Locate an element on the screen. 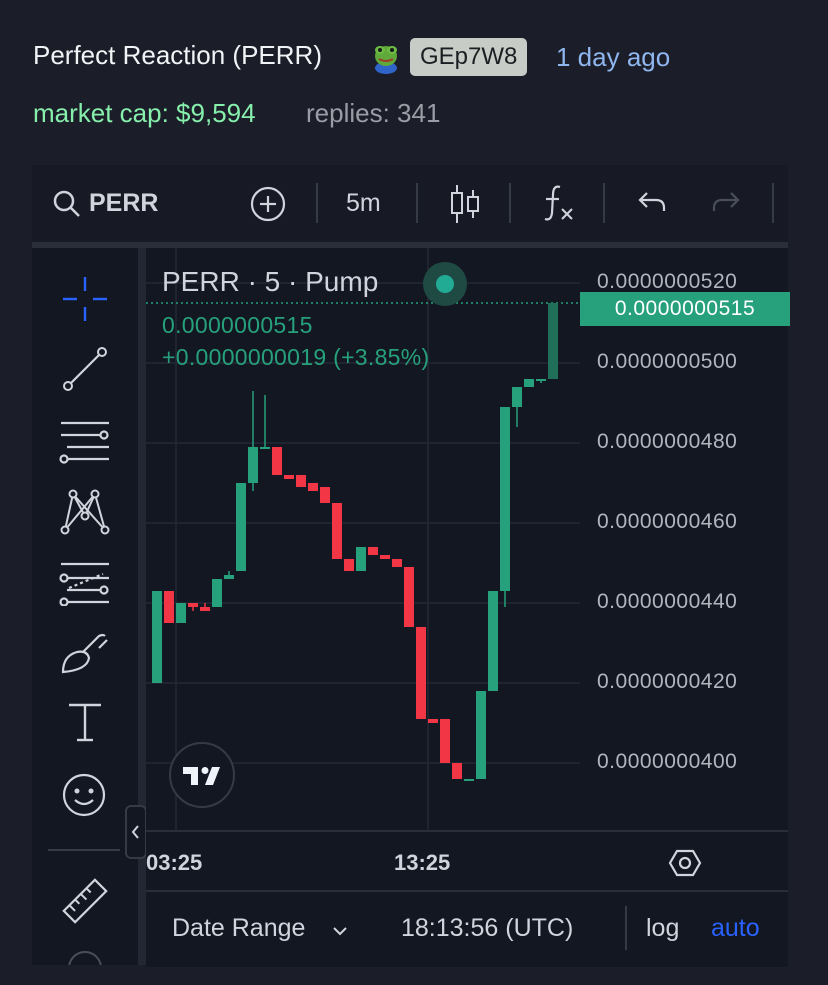  tradingview-logo-icon is located at coordinates (202, 775).